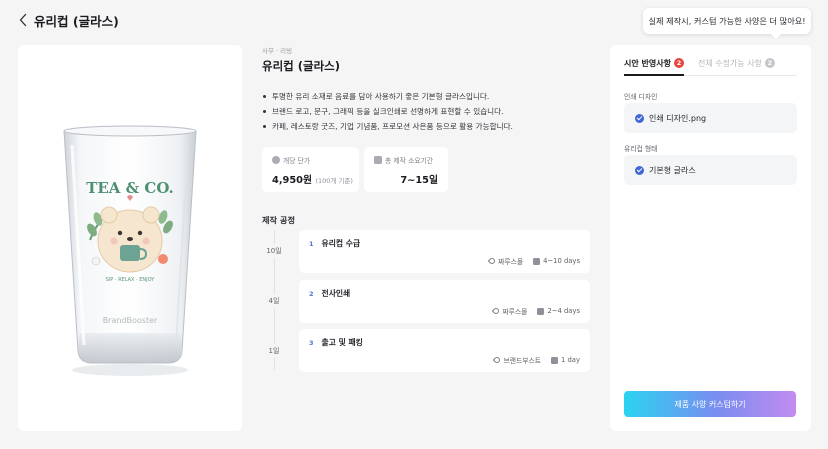 Image resolution: width=828 pixels, height=449 pixels. Describe the element at coordinates (277, 51) in the screenshot. I see `product-category: 사무 · 리빙` at that location.